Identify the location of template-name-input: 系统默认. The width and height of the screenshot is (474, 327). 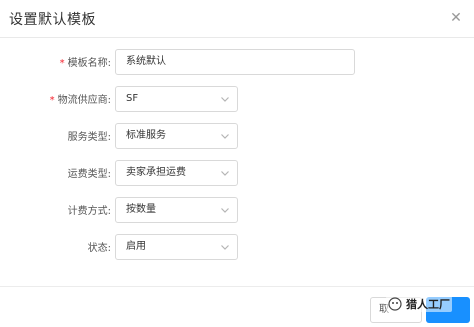
(235, 62).